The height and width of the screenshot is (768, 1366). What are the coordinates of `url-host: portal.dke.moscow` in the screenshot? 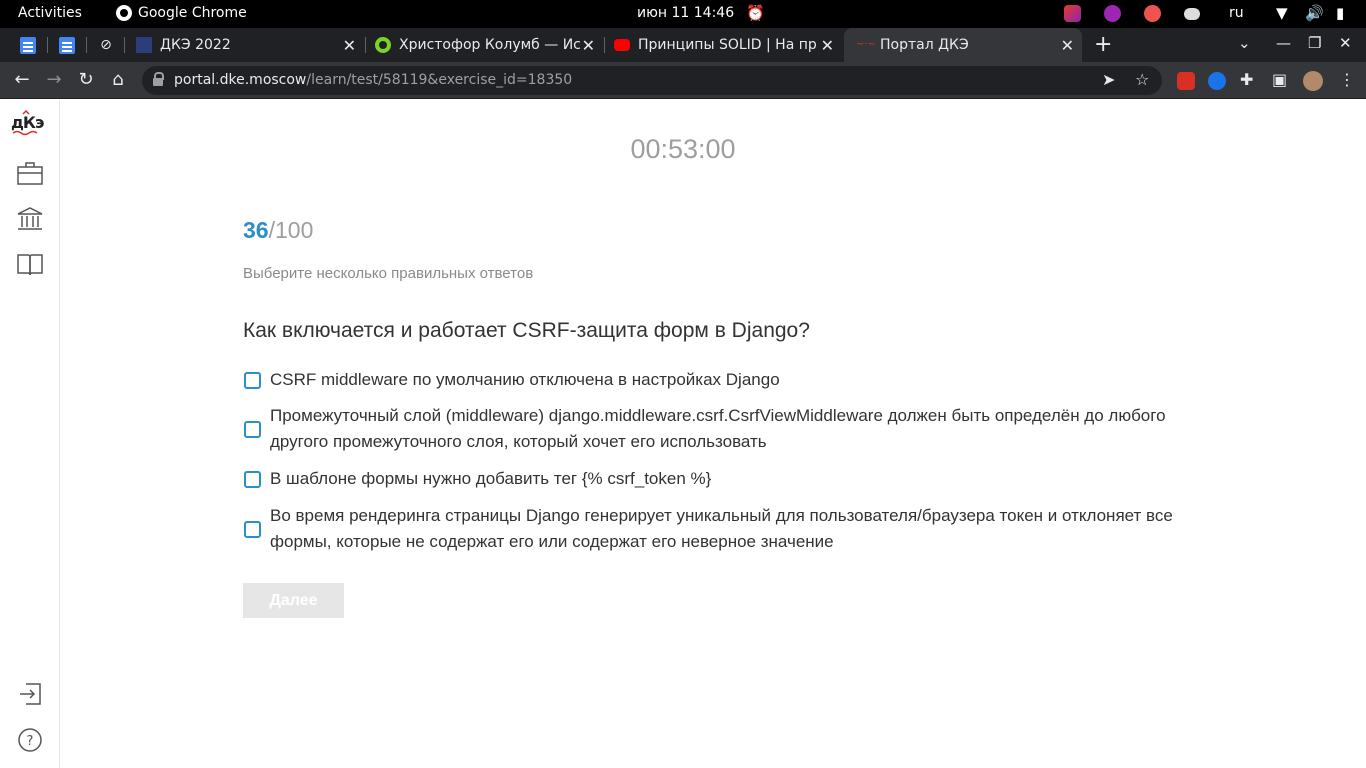 It's located at (240, 80).